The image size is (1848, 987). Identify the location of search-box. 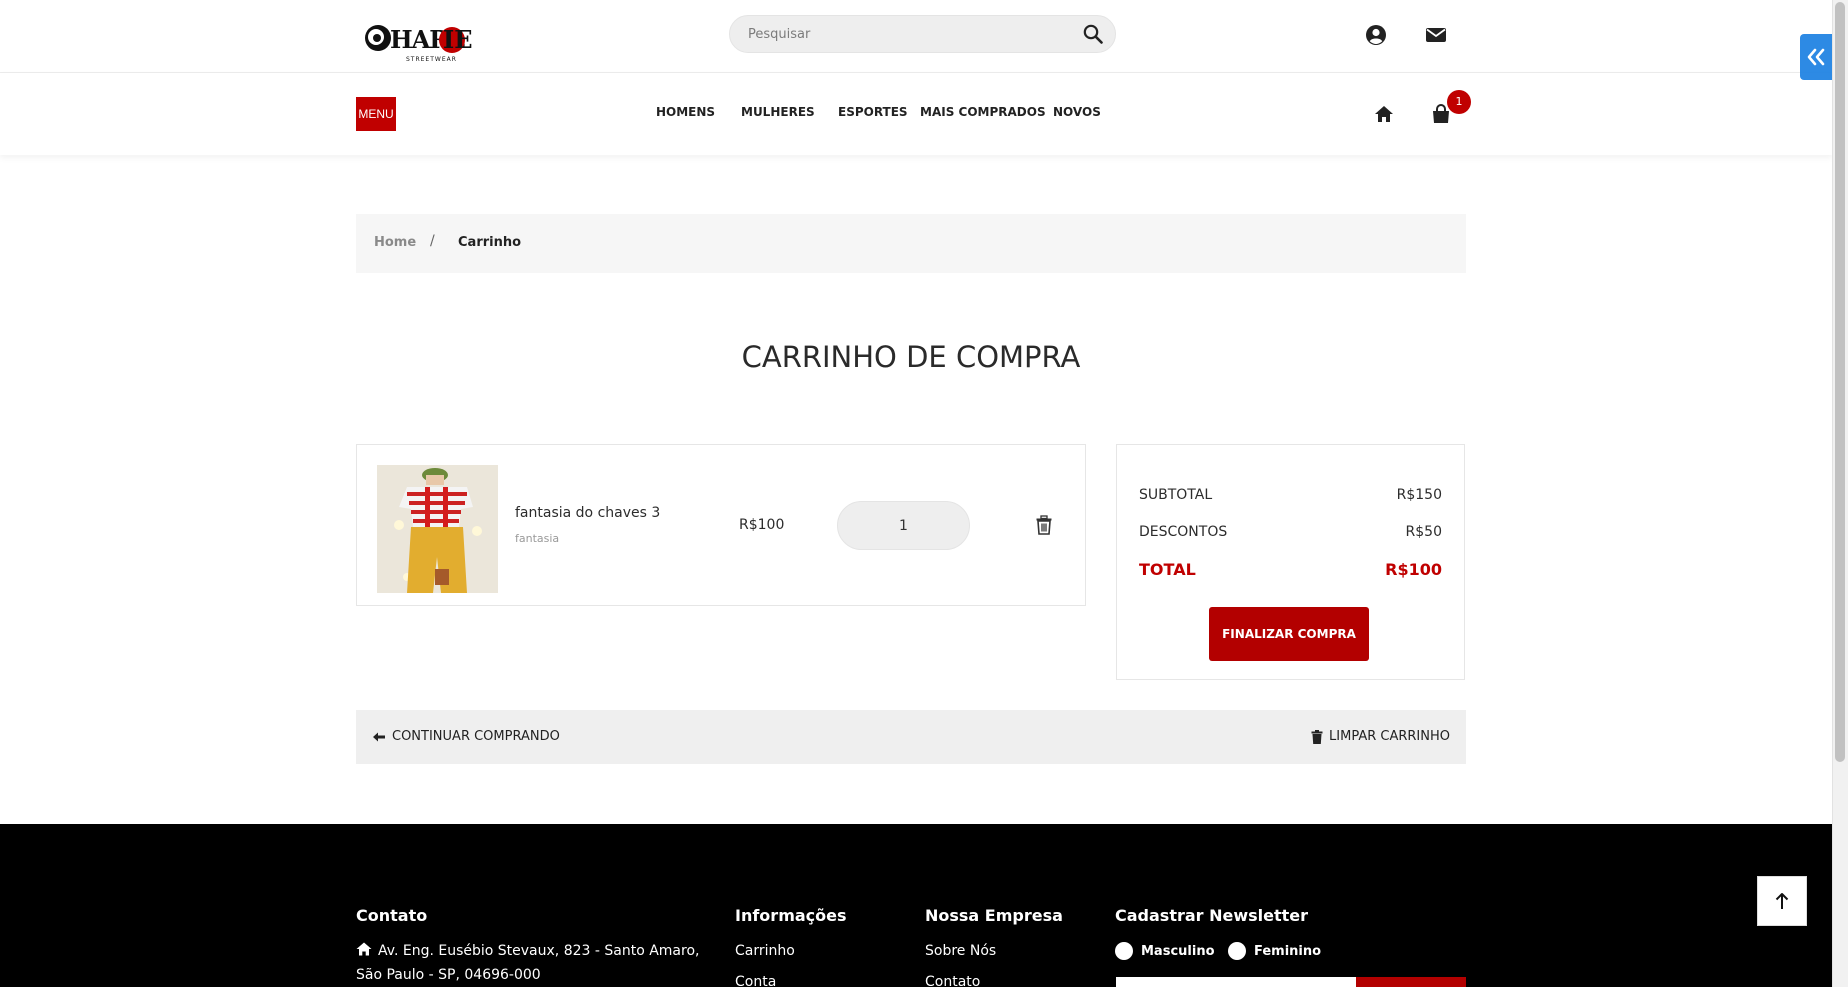
(922, 34).